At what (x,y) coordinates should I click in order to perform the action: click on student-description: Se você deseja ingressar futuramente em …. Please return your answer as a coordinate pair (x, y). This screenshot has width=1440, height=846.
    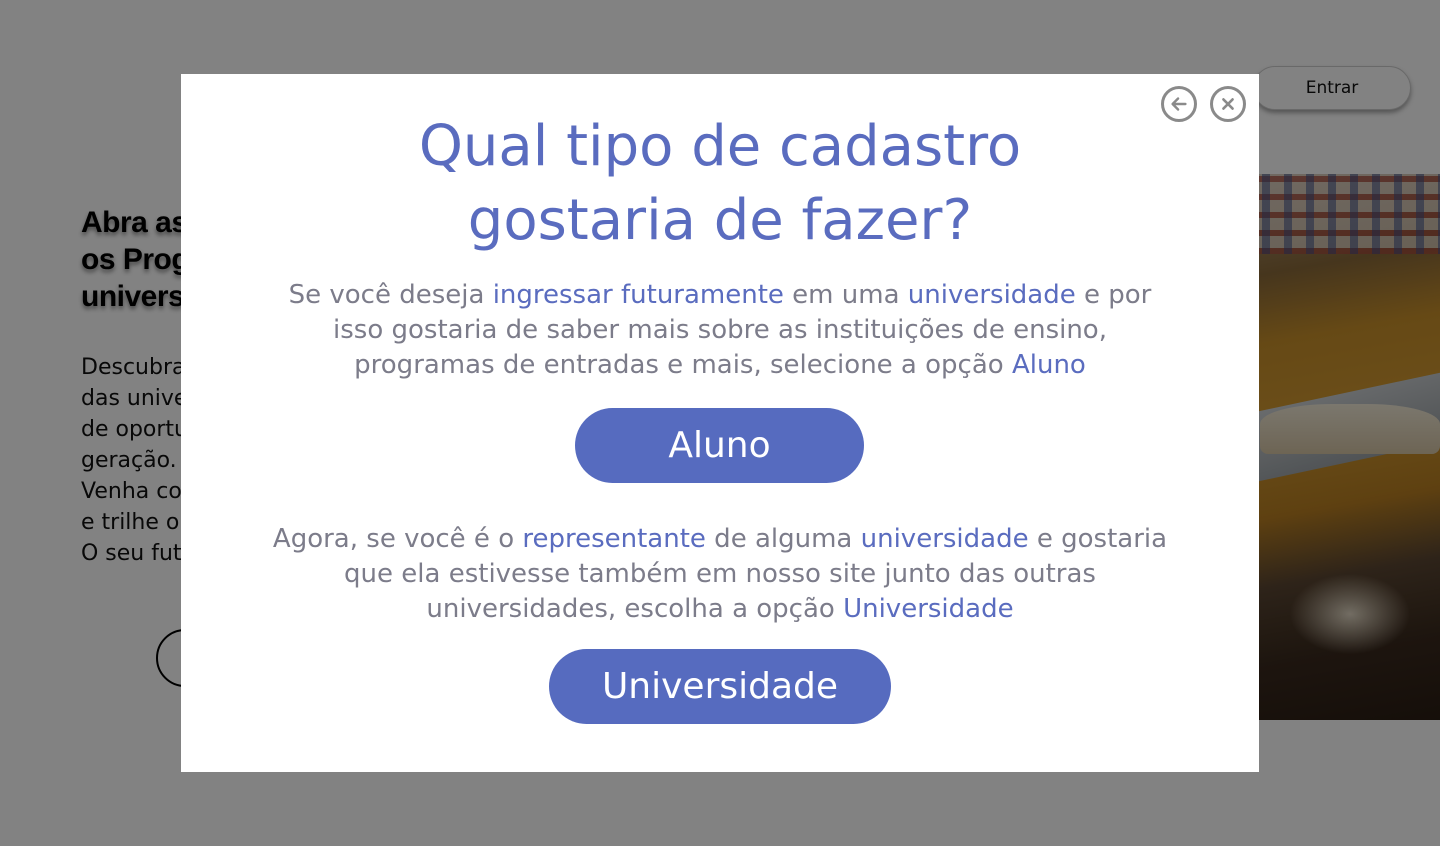
    Looking at the image, I should click on (720, 330).